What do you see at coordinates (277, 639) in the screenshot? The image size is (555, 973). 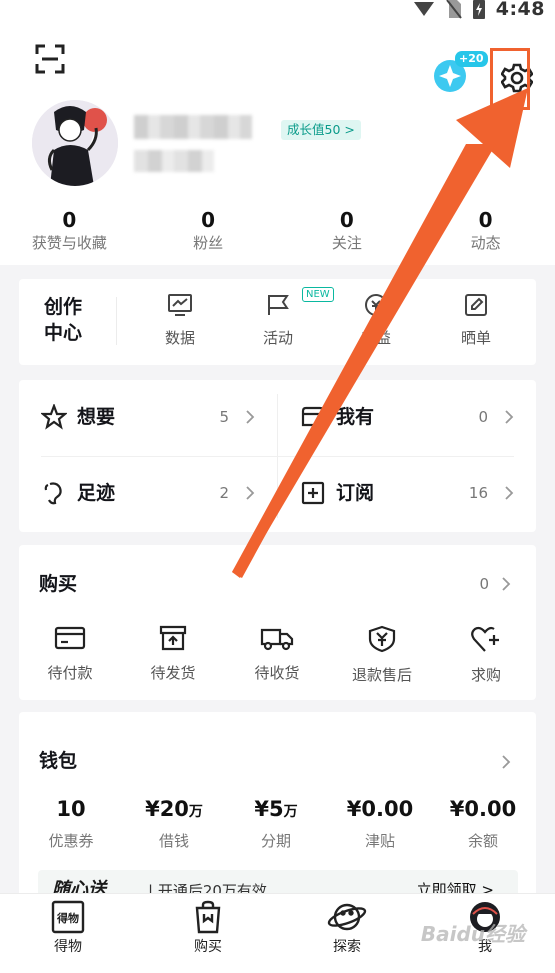 I see `truck-icon` at bounding box center [277, 639].